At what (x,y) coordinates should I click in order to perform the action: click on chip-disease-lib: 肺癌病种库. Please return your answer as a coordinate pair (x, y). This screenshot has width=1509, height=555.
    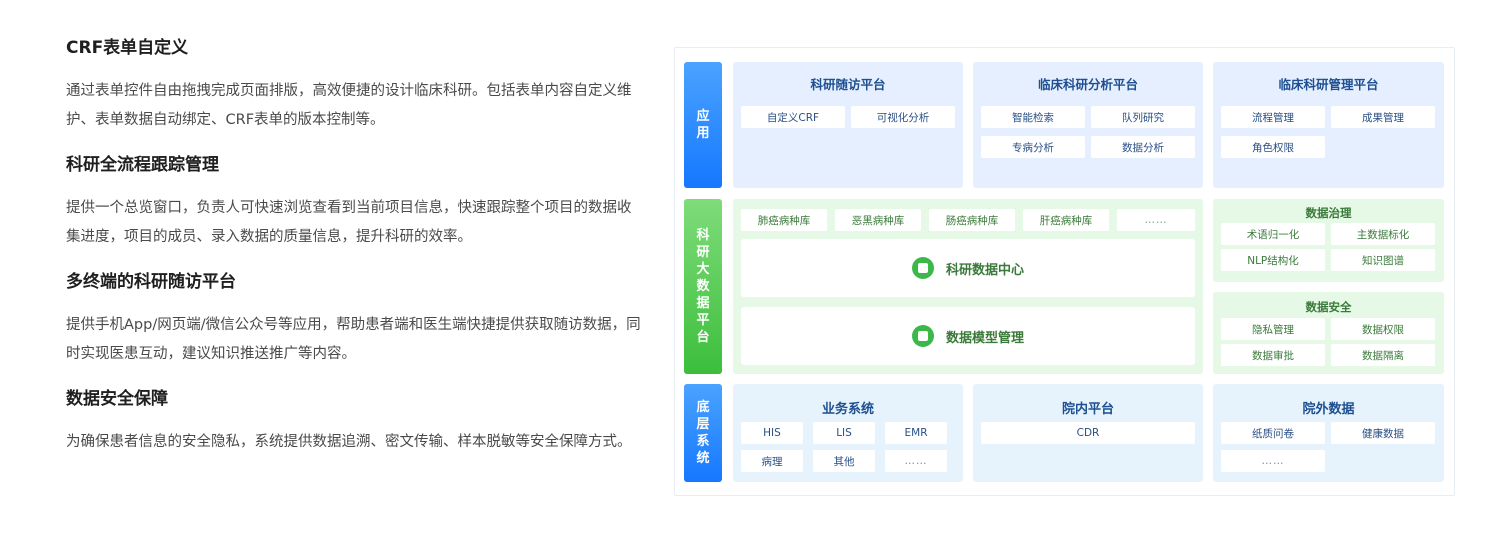
    Looking at the image, I should click on (784, 220).